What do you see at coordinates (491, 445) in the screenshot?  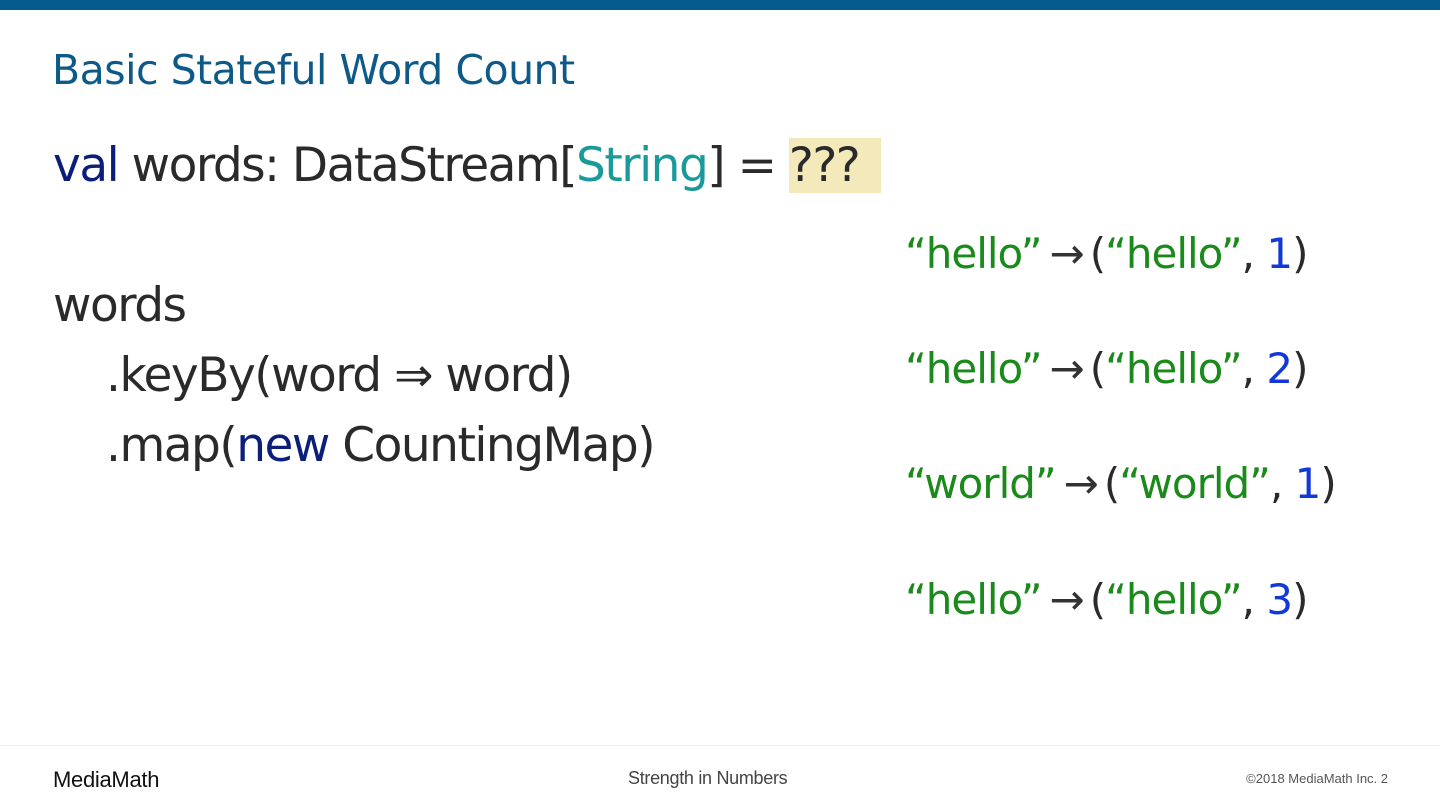 I see `code-text: CountingMap)` at bounding box center [491, 445].